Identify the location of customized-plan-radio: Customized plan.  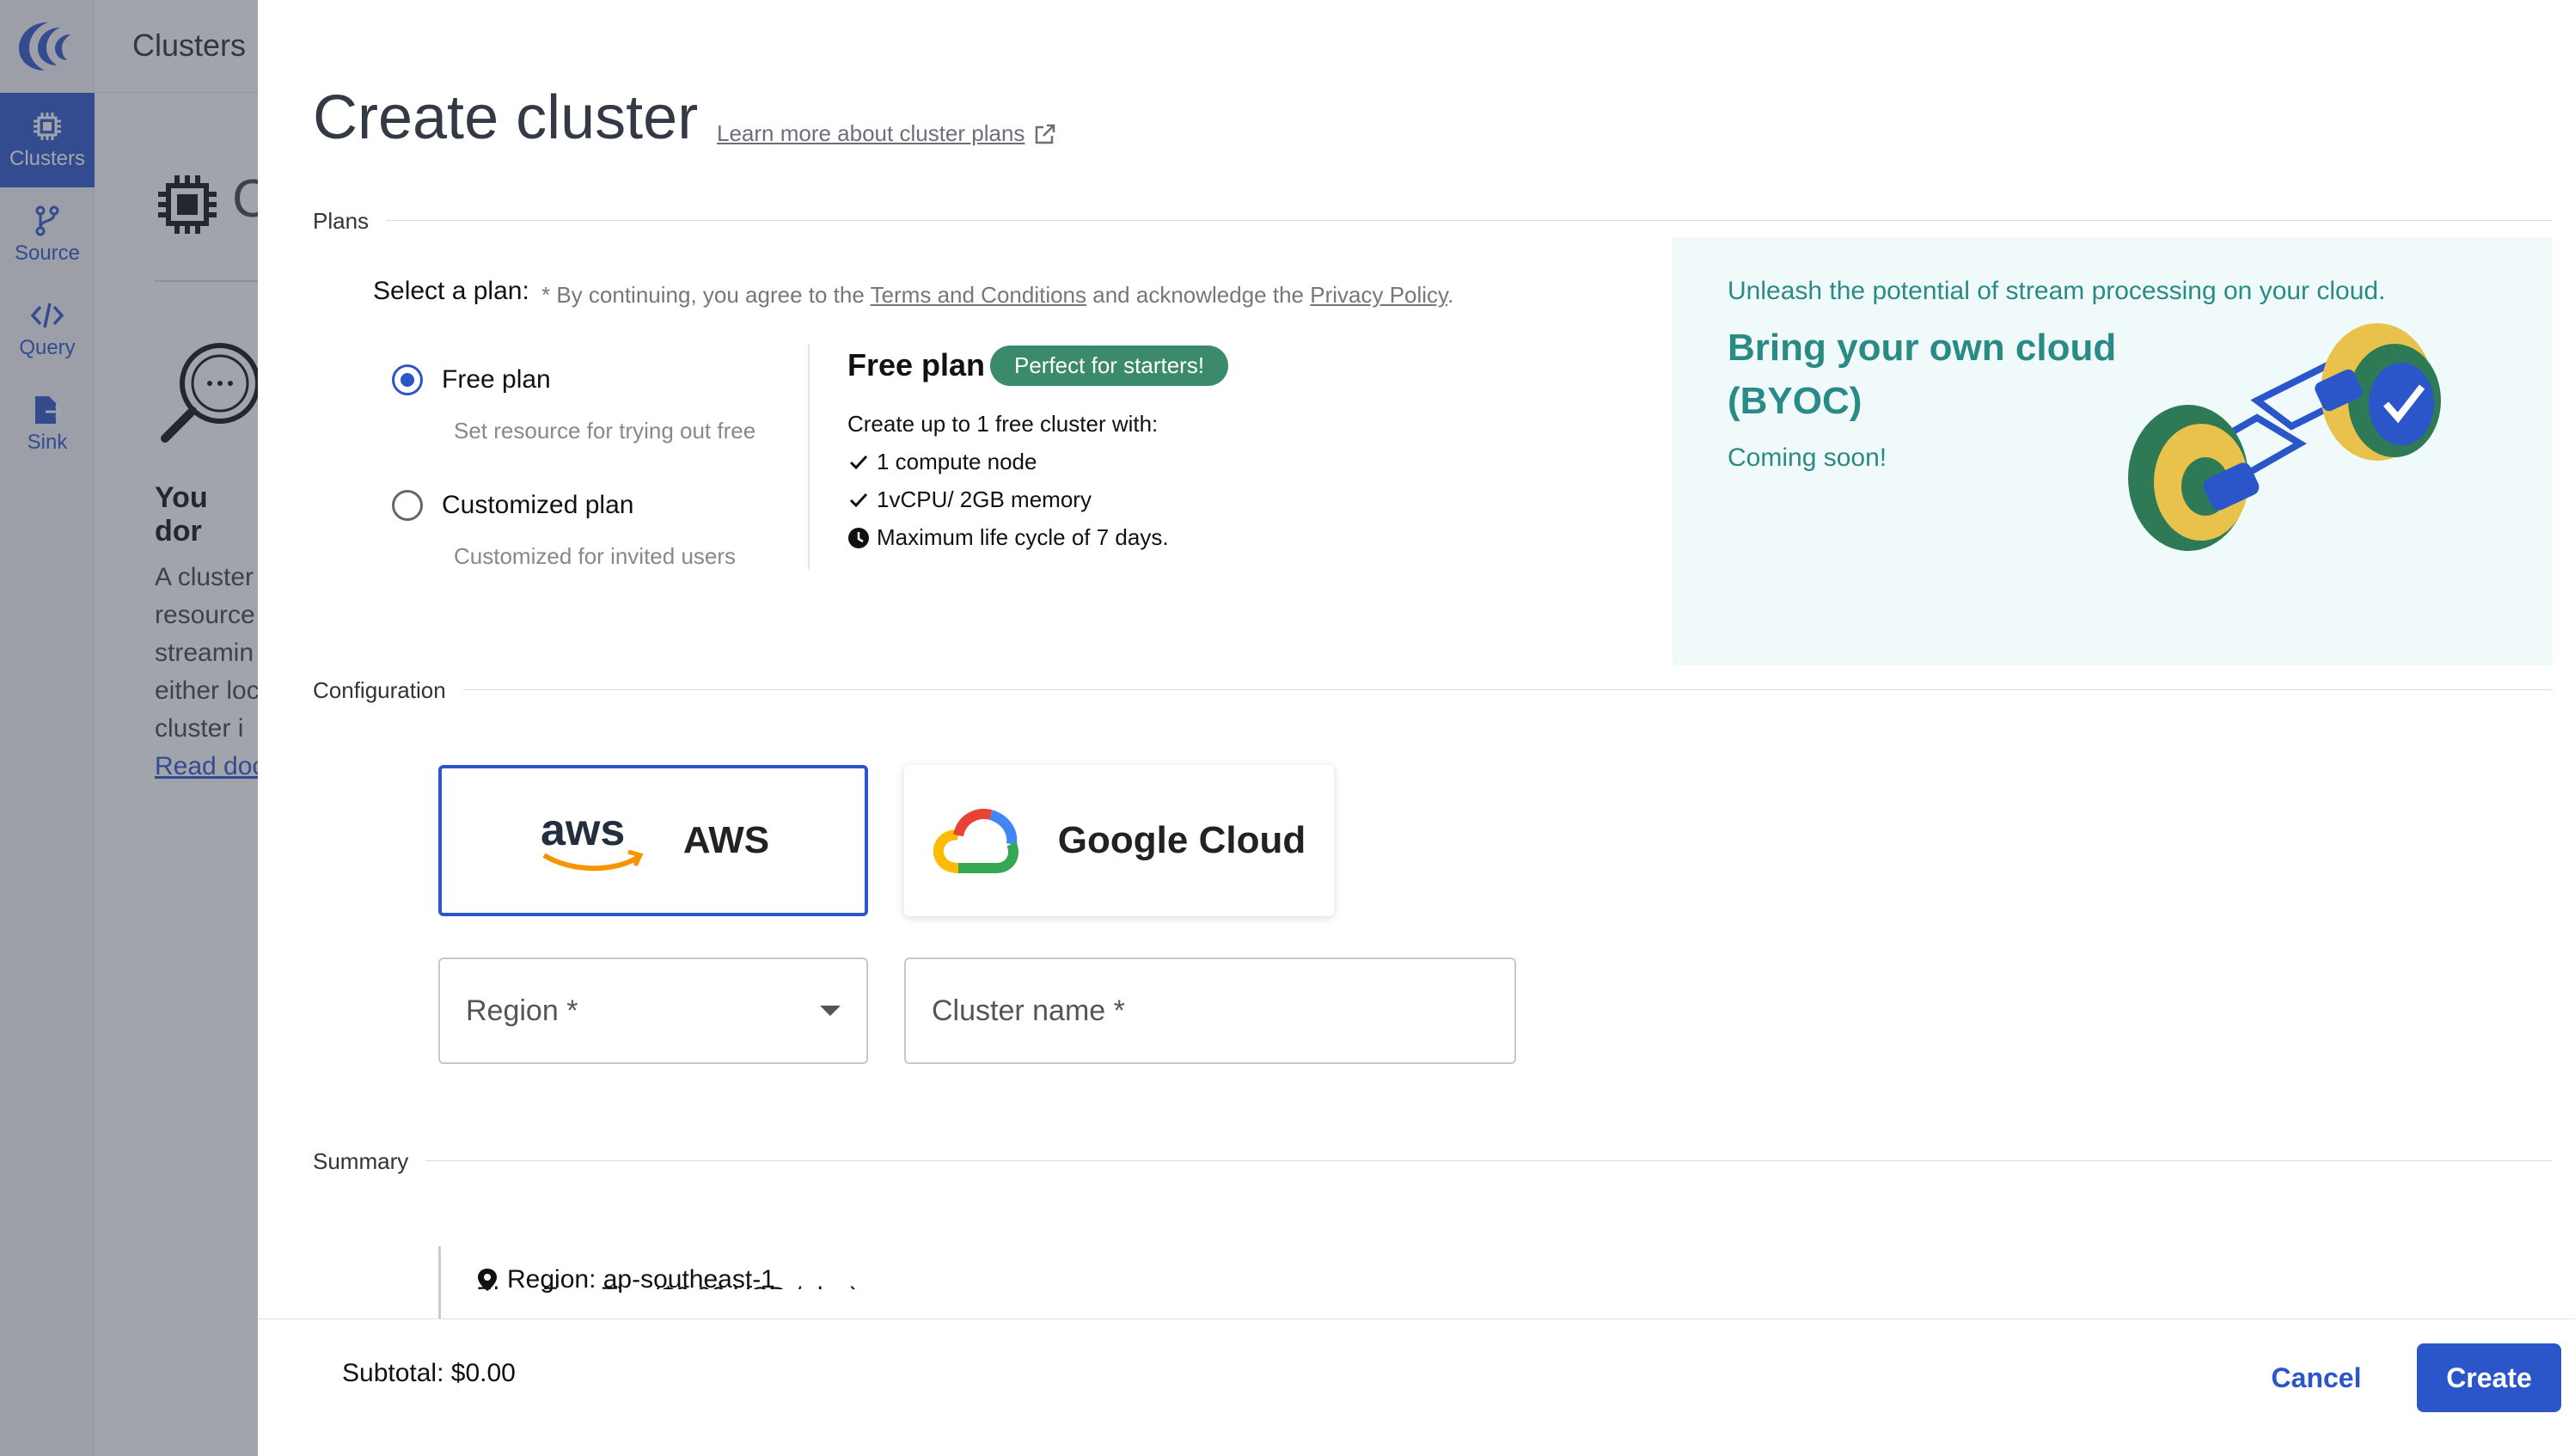
(512, 506).